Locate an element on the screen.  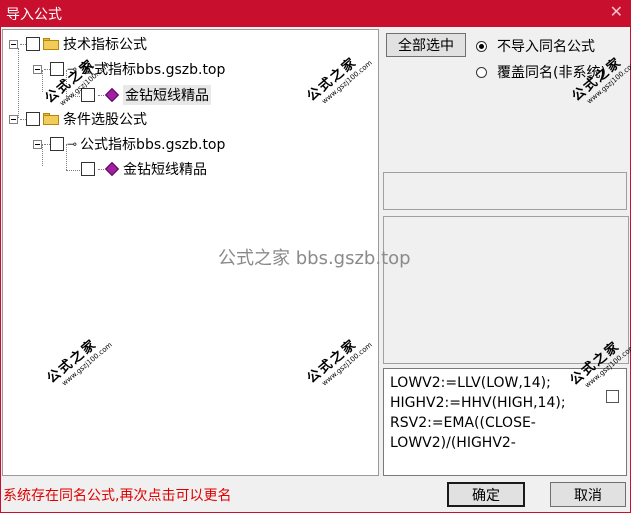
tree-node-label: 技术指标公式 is located at coordinates (105, 45).